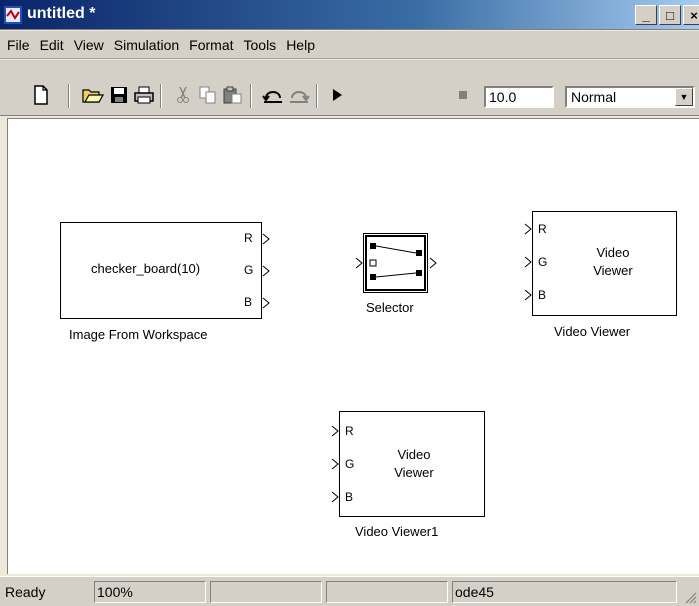 This screenshot has height=606, width=699. I want to click on print-icon, so click(144, 95).